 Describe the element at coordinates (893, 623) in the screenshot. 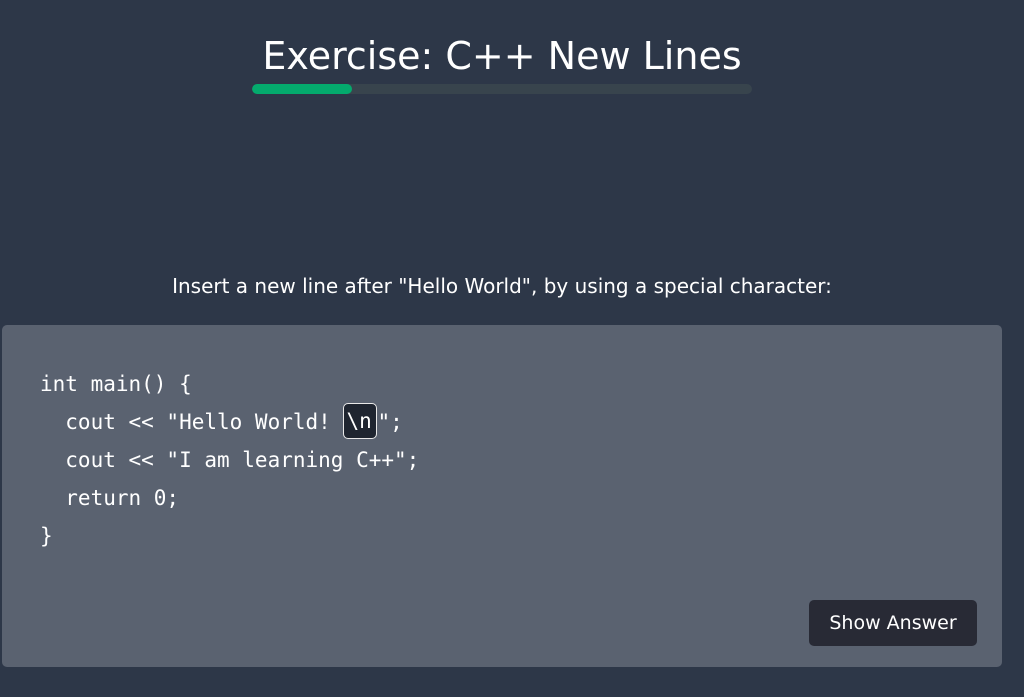

I see `show-answer-button: Show Answer` at that location.